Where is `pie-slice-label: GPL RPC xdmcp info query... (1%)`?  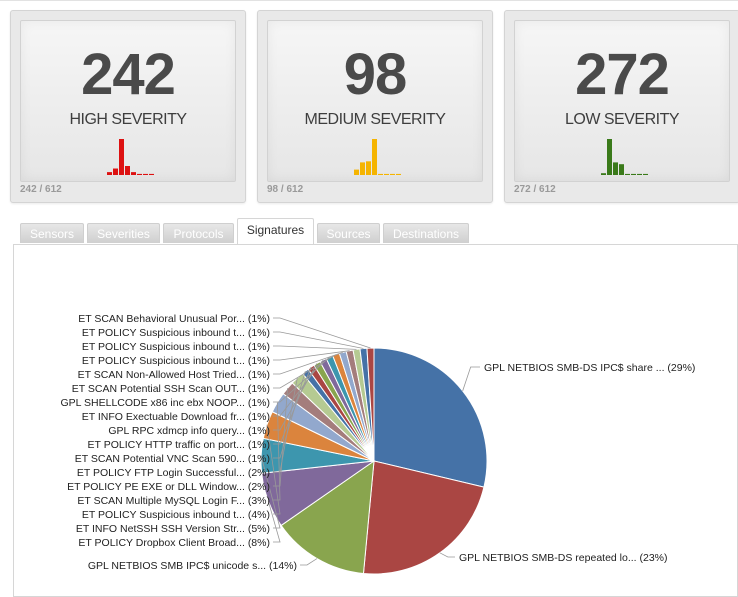 pie-slice-label: GPL RPC xdmcp info query... (1%) is located at coordinates (189, 431).